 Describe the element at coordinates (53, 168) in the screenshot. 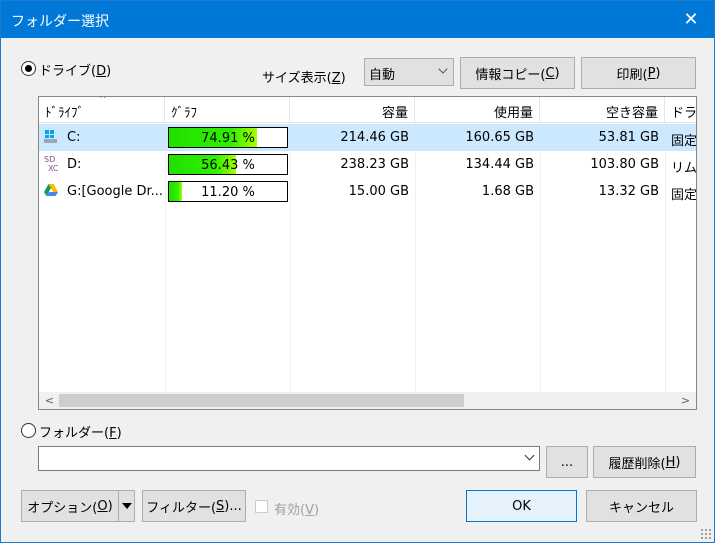

I see `svg-text: XC` at that location.